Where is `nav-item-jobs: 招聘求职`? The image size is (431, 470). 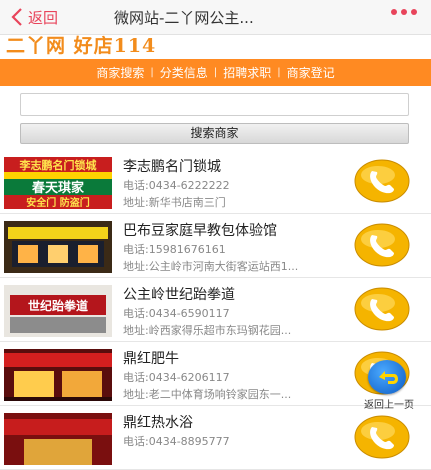 nav-item-jobs: 招聘求职 is located at coordinates (247, 72).